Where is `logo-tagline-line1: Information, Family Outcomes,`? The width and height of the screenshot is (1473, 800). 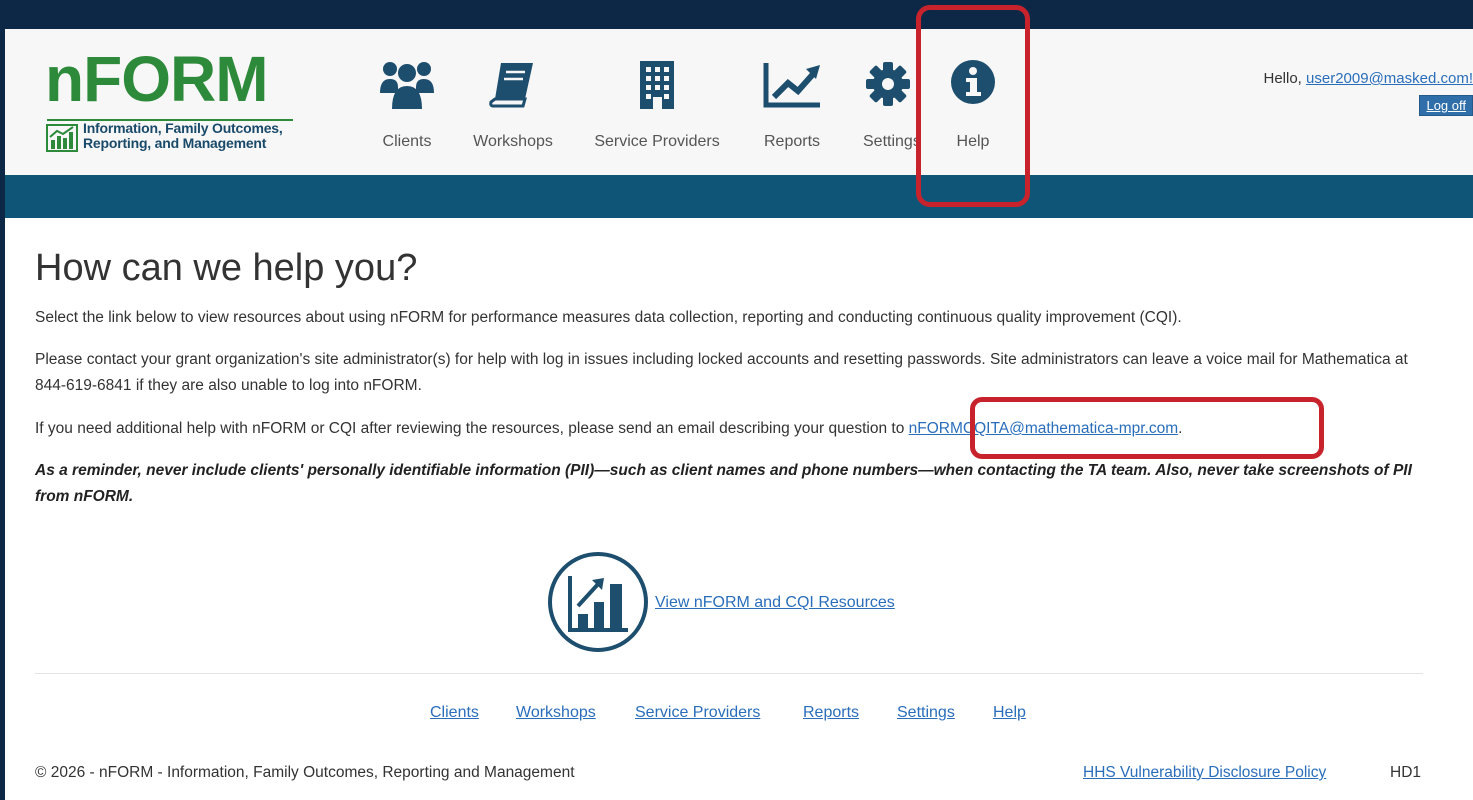 logo-tagline-line1: Information, Family Outcomes, is located at coordinates (183, 128).